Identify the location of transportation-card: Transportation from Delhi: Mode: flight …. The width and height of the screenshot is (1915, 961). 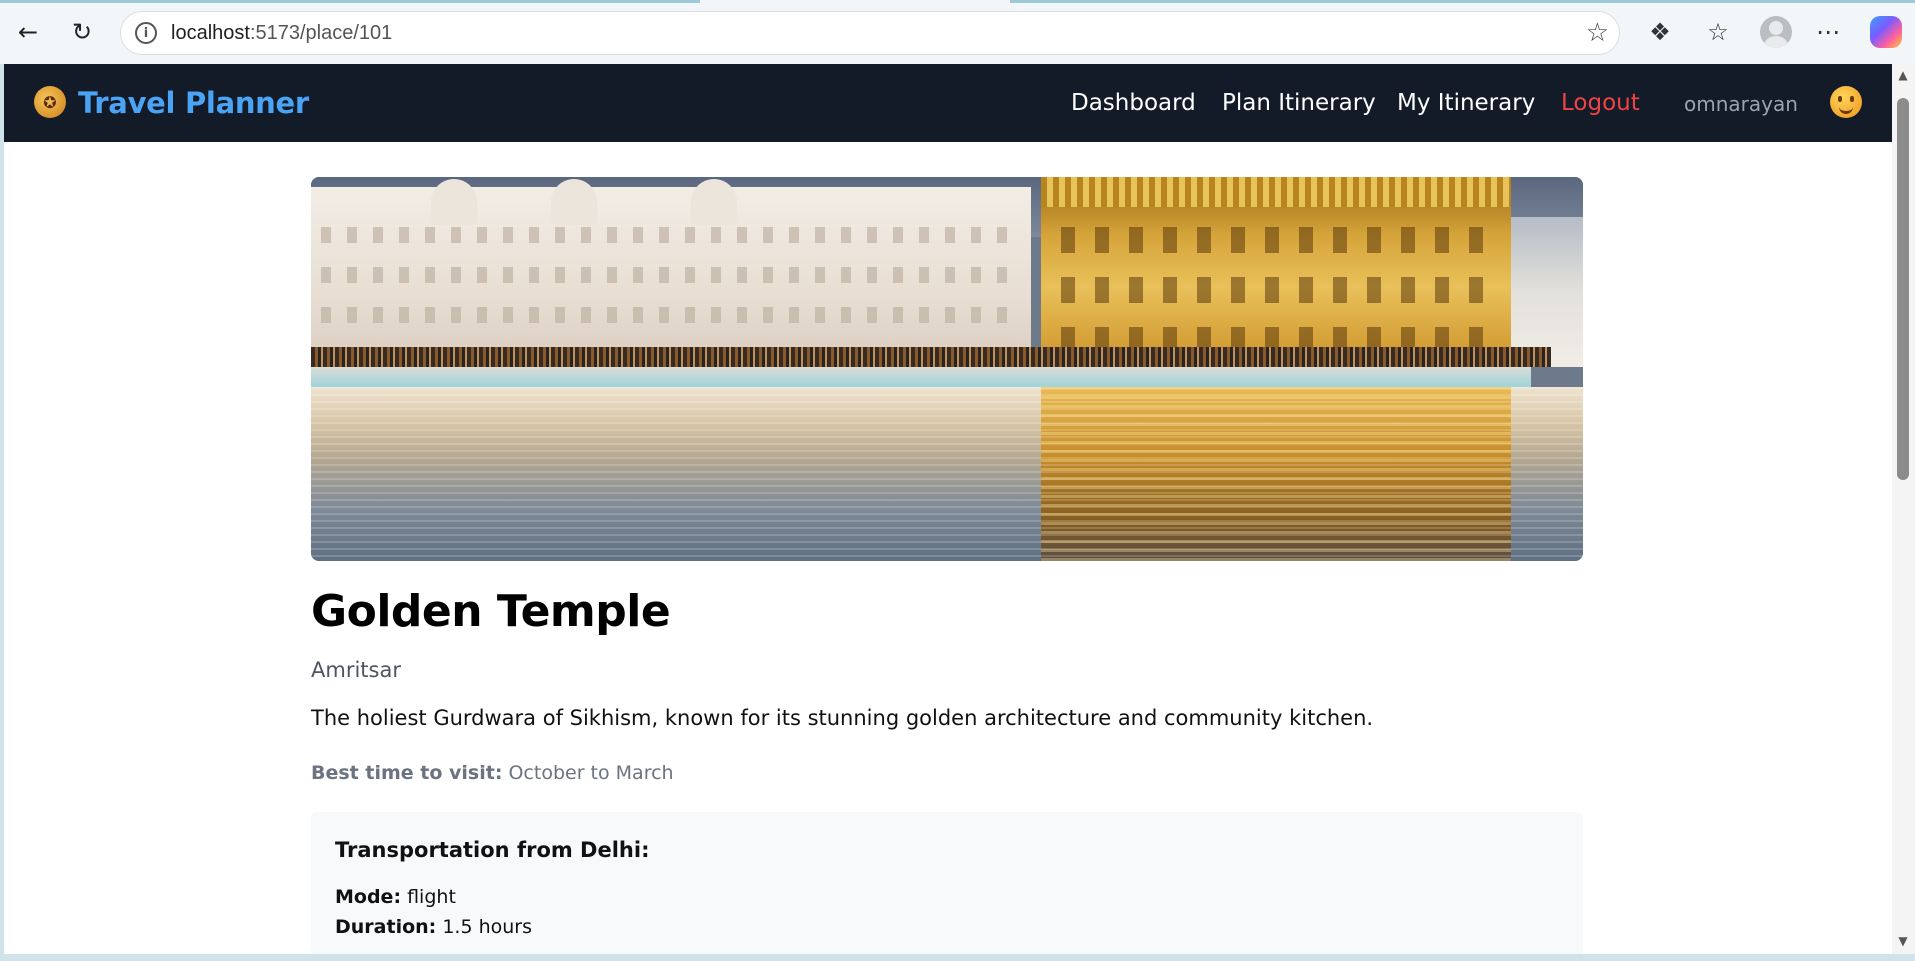
(947, 883).